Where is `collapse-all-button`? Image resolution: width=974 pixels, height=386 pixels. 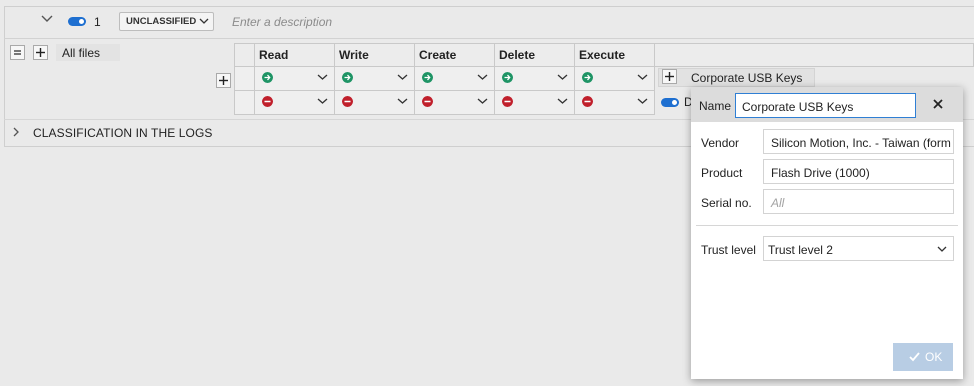
collapse-all-button is located at coordinates (17, 52).